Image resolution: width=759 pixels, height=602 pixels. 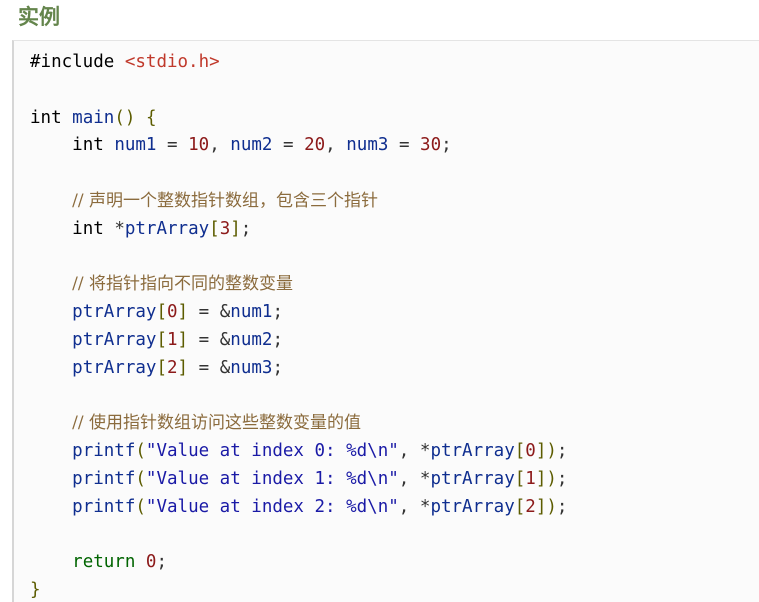 I want to click on section-title: 实例, so click(x=39, y=17).